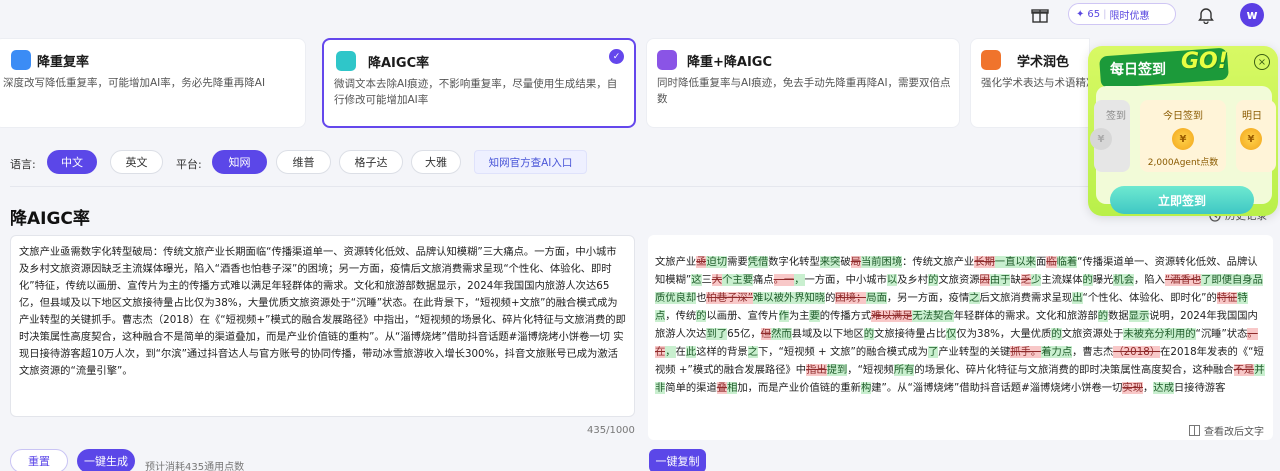 The width and height of the screenshot is (1280, 471). What do you see at coordinates (794, 262) in the screenshot?
I see `diff-unchanged: 数字化转型` at bounding box center [794, 262].